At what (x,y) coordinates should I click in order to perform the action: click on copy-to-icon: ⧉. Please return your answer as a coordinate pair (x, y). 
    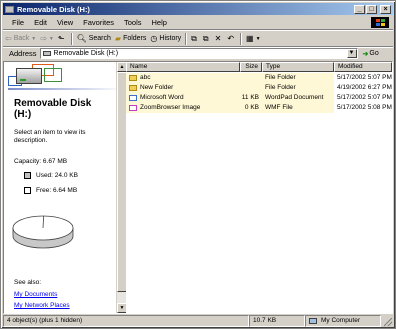
    Looking at the image, I should click on (205, 38).